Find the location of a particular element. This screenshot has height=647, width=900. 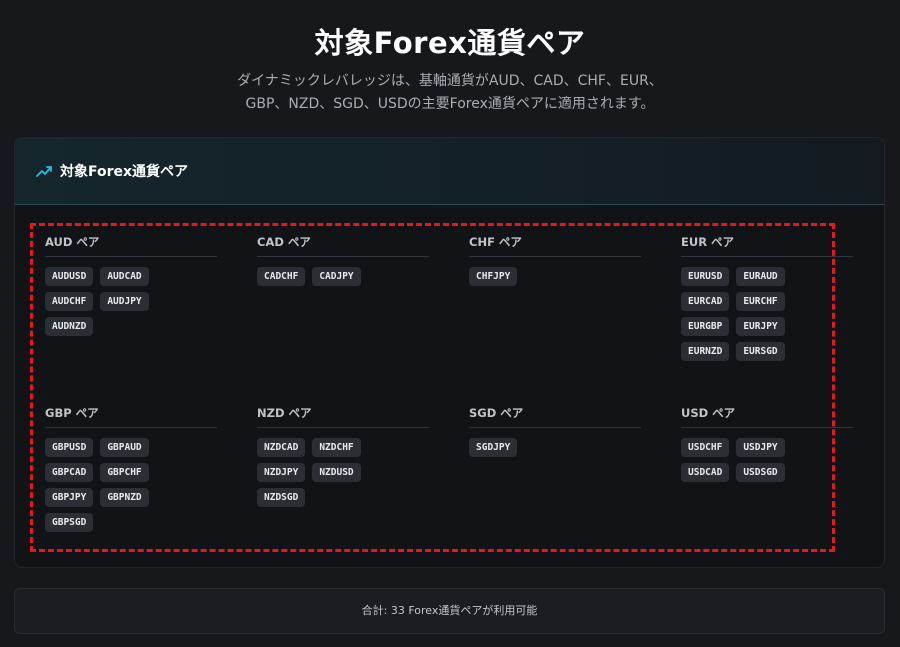

pair-group-title: AUD ペア is located at coordinates (131, 245).